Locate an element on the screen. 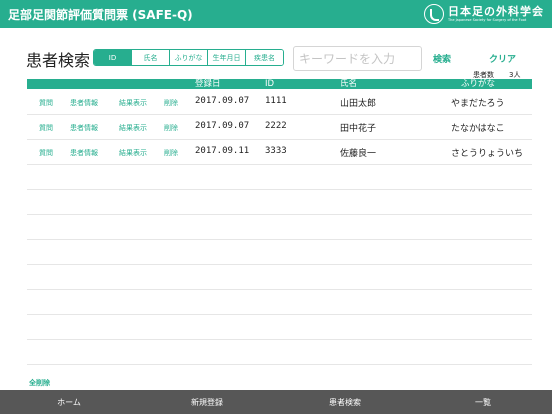 Image resolution: width=552 pixels, height=414 pixels. header-kana: ふりがな is located at coordinates (478, 84).